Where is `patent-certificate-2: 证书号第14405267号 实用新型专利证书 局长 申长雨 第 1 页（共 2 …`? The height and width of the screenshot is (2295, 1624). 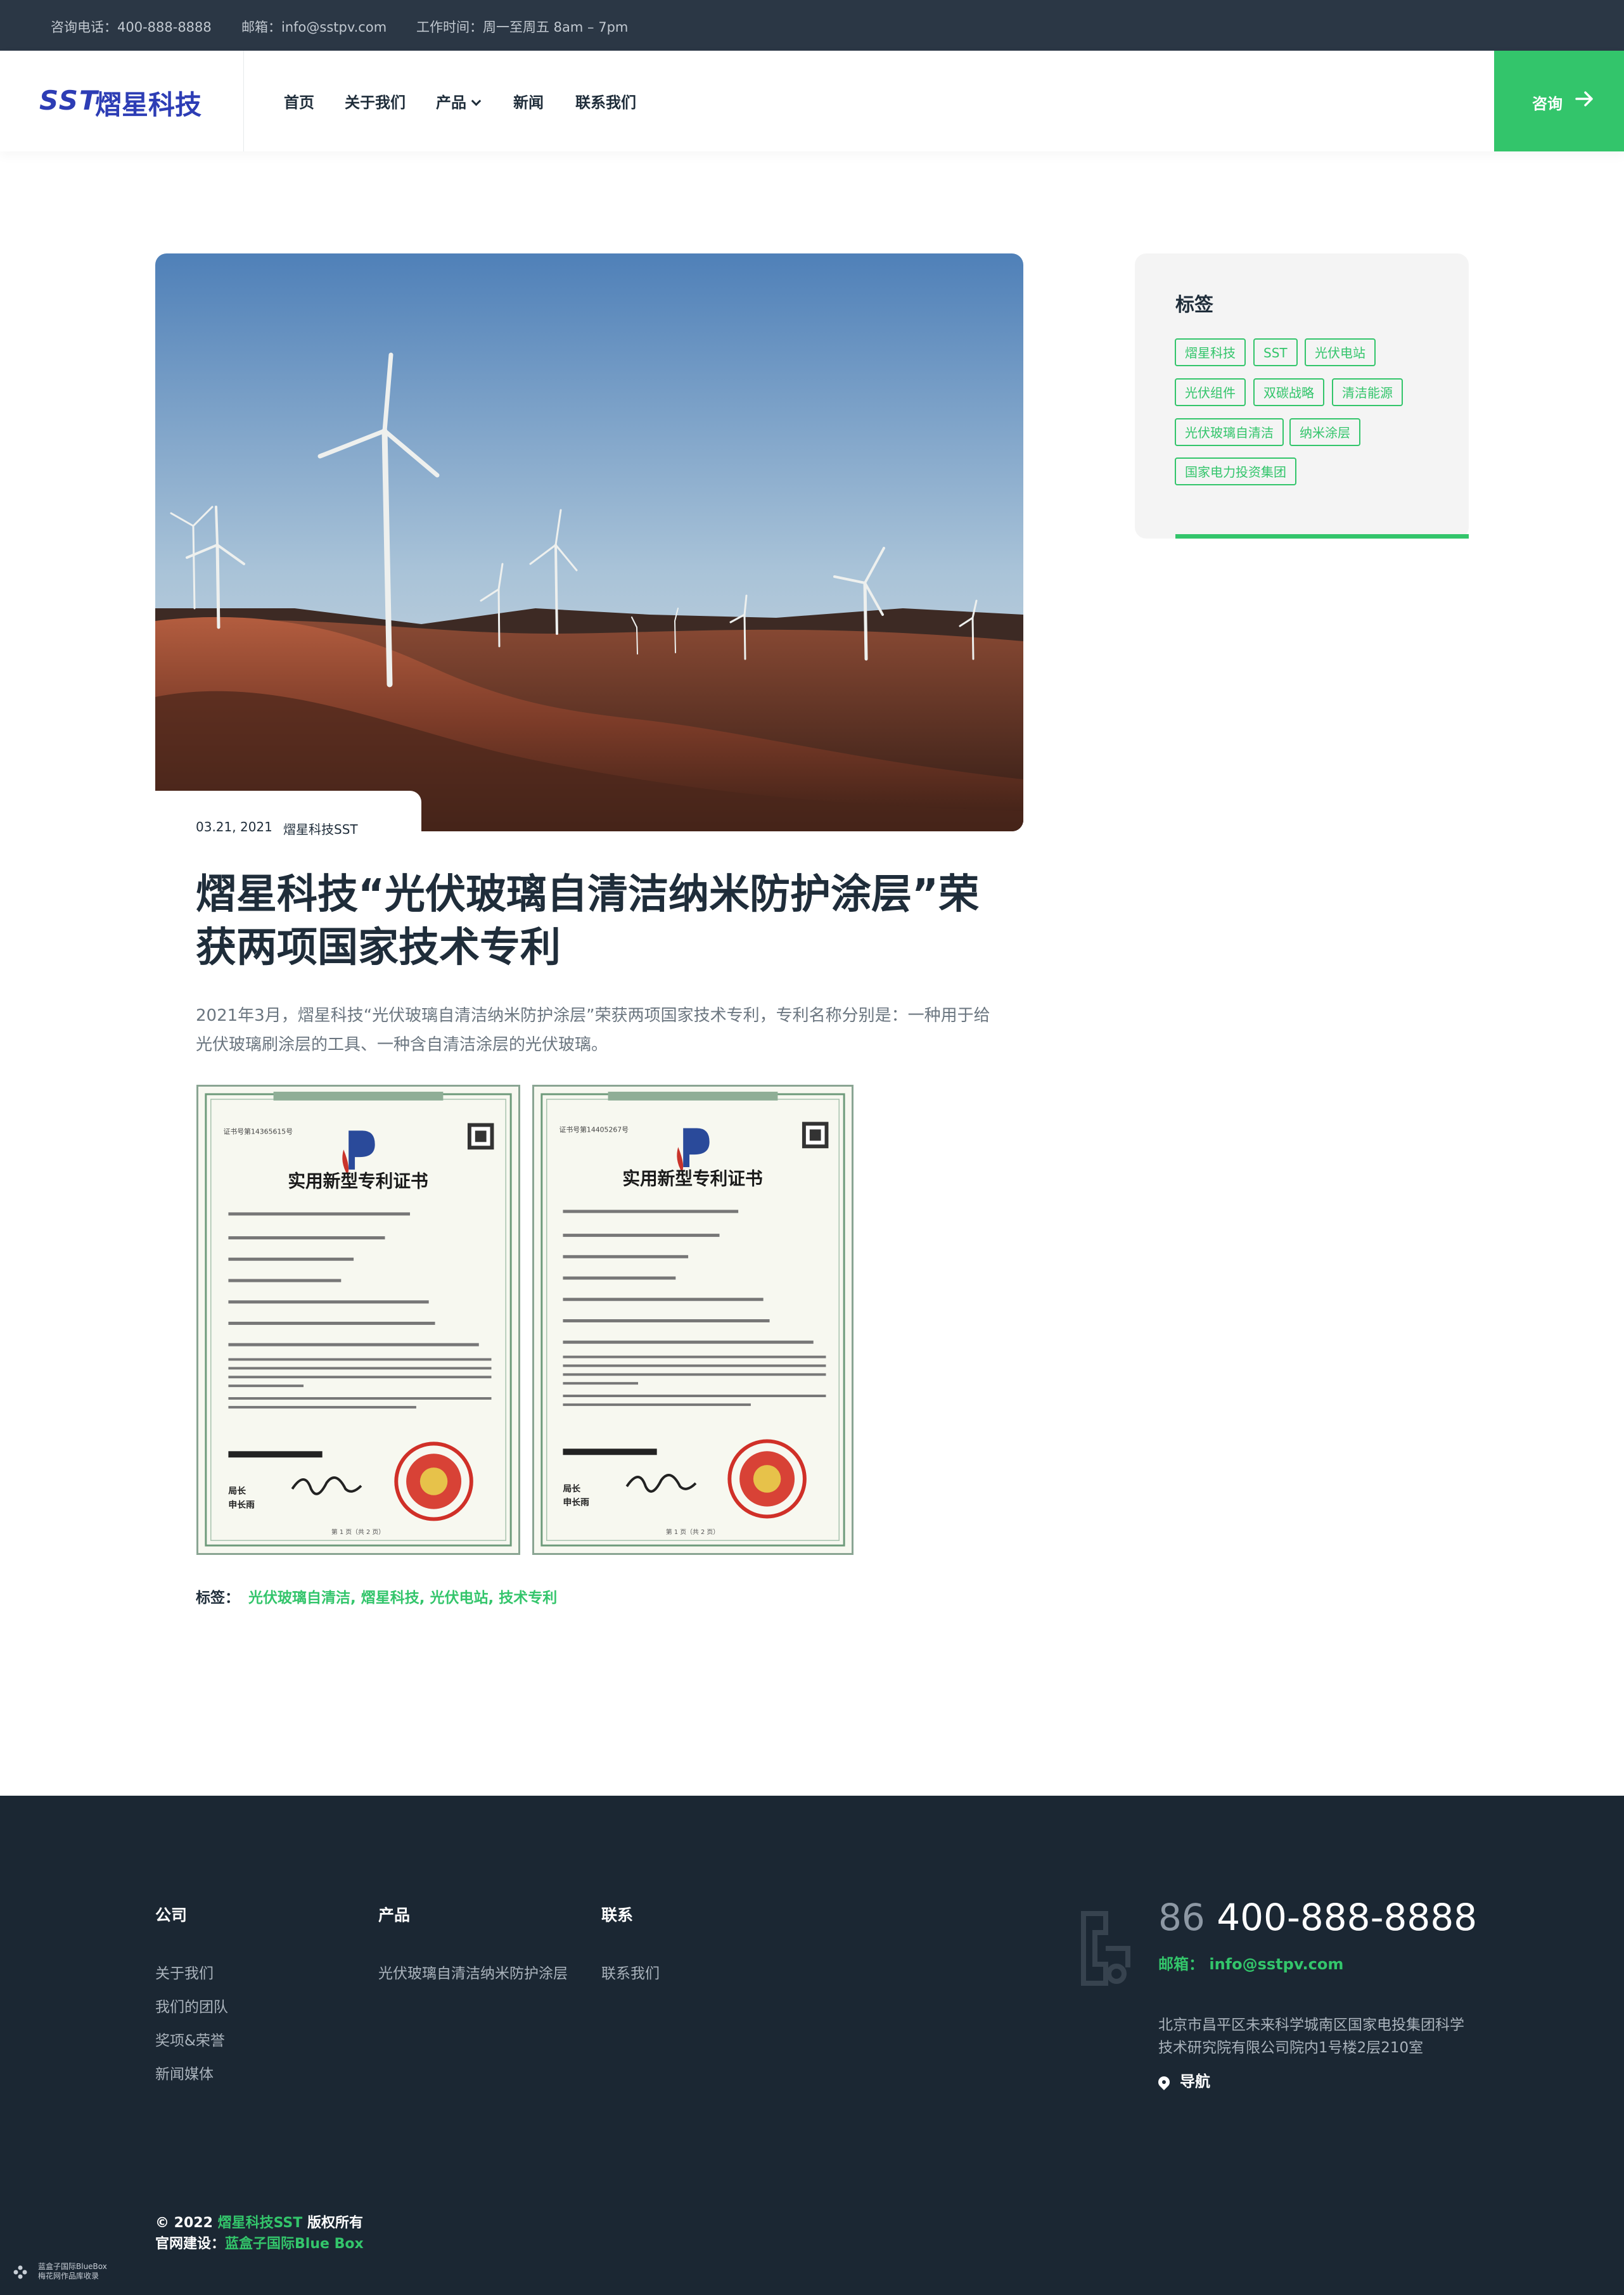 patent-certificate-2: 证书号第14405267号 实用新型专利证书 局长 申长雨 第 1 页（共 2 … is located at coordinates (693, 1320).